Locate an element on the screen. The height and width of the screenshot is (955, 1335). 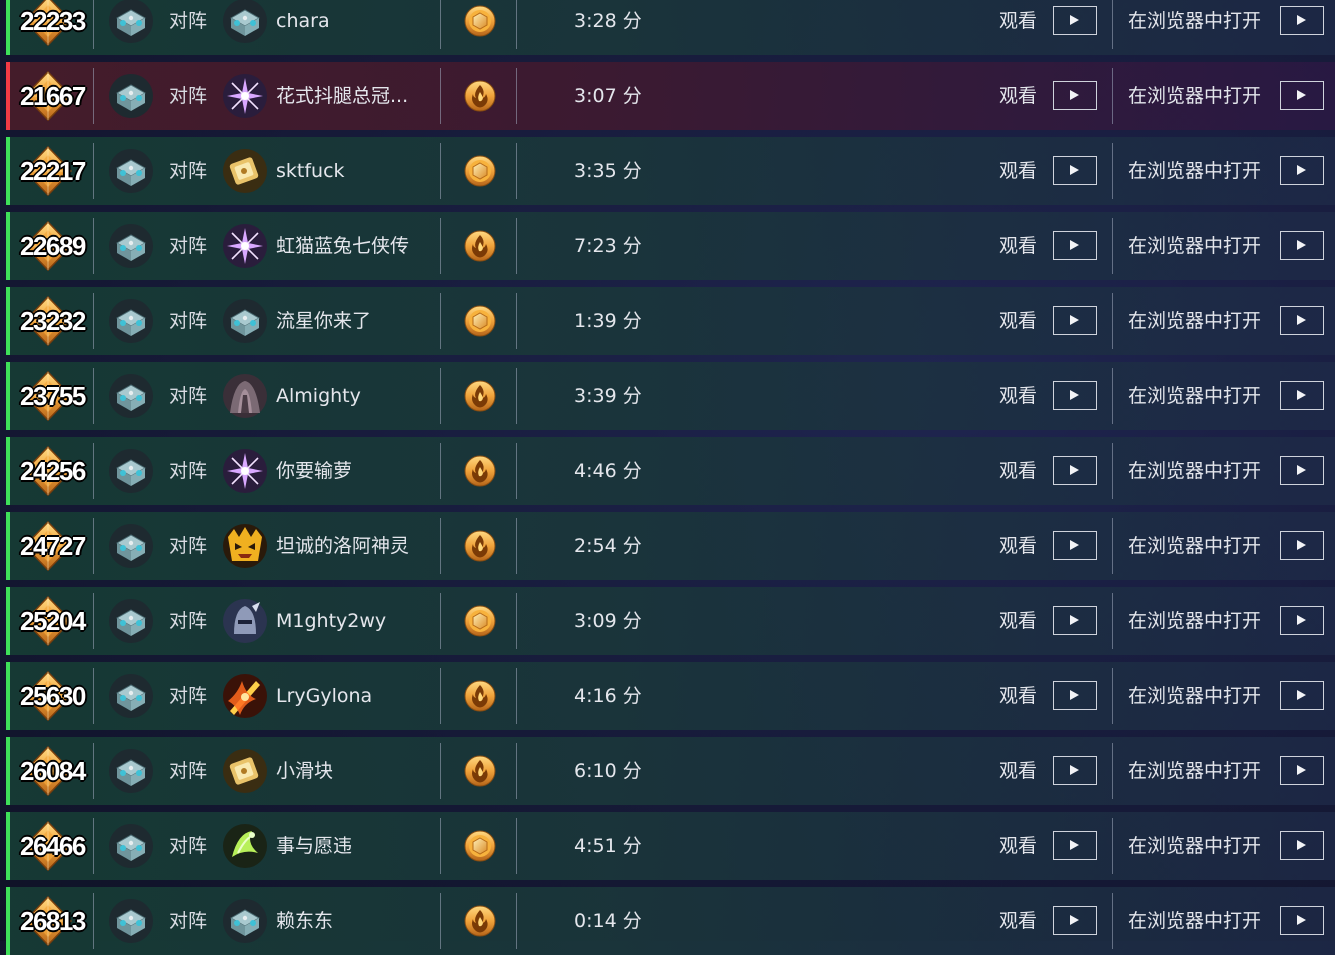
knight-hero-icon is located at coordinates (245, 621).